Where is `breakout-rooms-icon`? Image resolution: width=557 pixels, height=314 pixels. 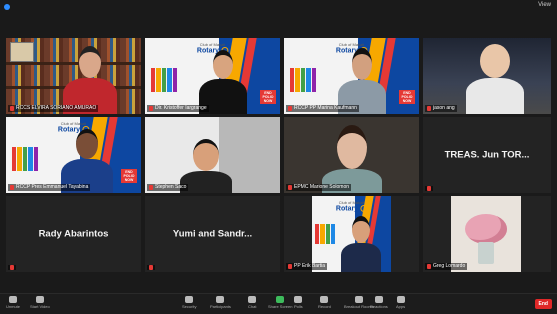
breakout-rooms-icon is located at coordinates (358, 299).